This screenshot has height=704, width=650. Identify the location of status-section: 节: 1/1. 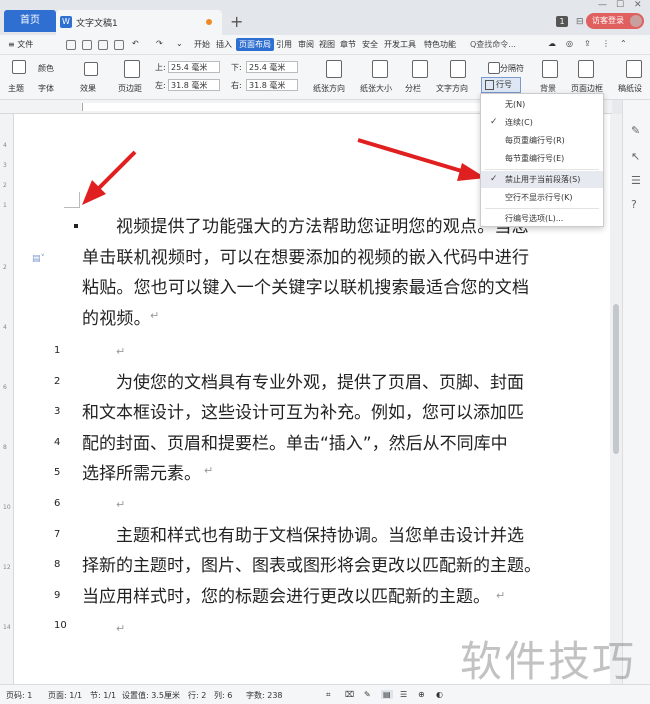
(103, 695).